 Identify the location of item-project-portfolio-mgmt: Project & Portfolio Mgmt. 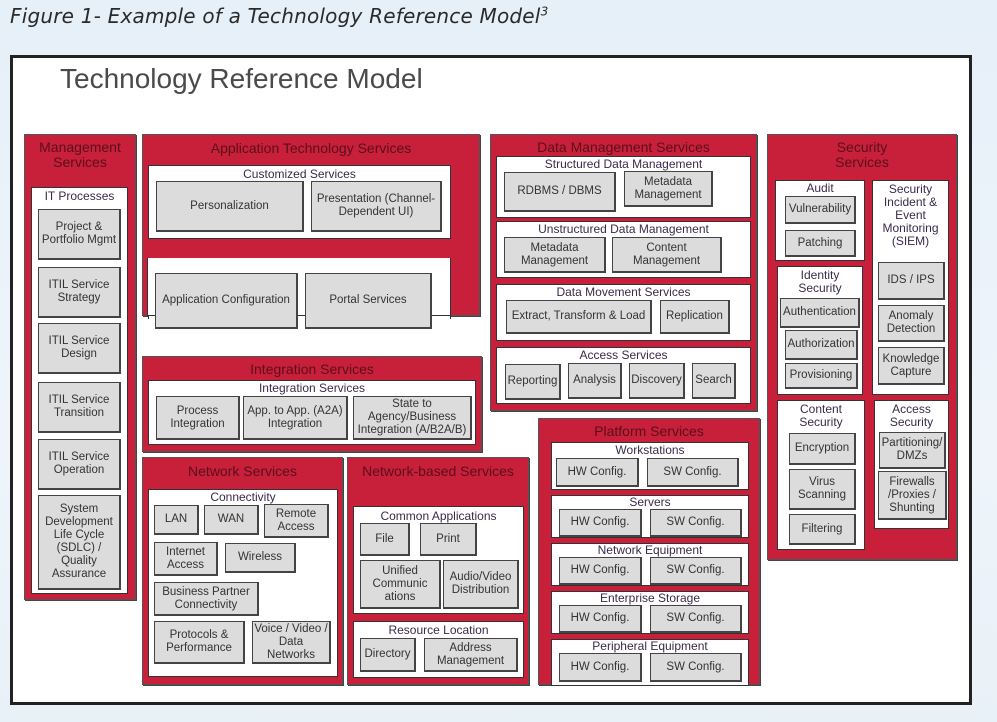
(79, 234).